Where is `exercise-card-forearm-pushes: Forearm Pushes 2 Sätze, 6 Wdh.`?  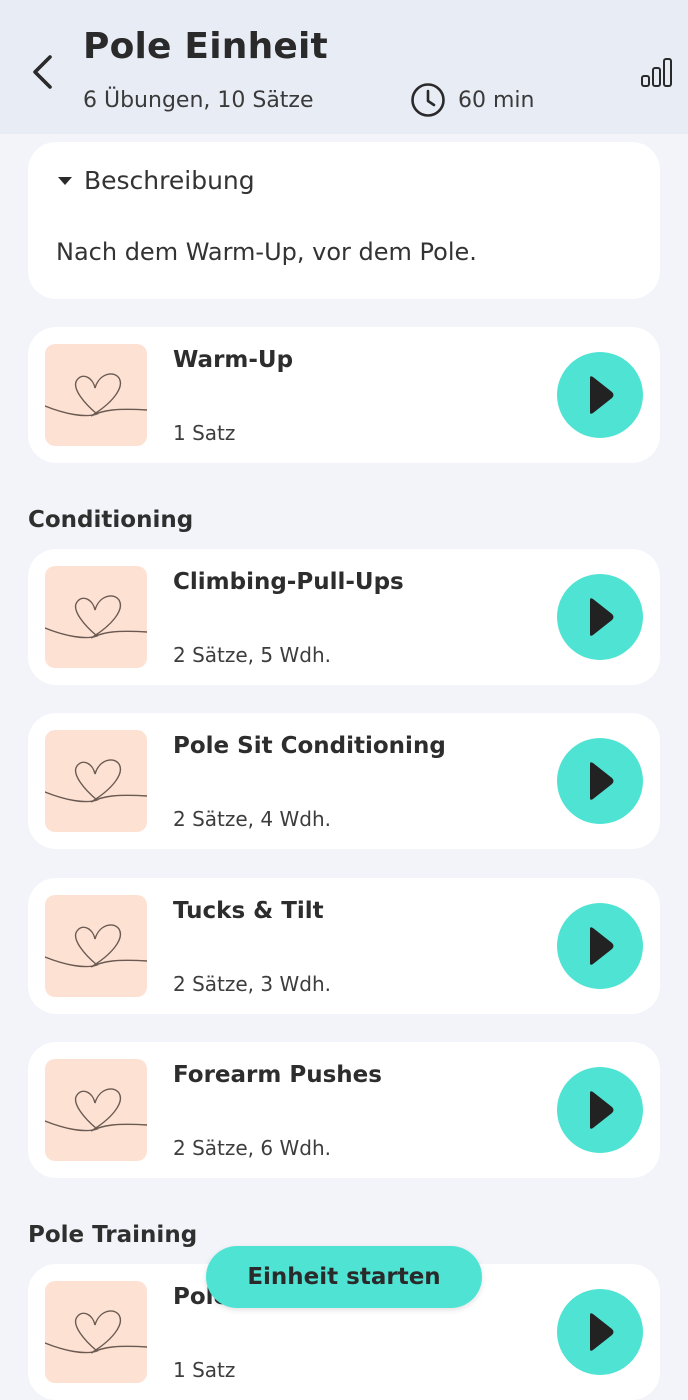
exercise-card-forearm-pushes: Forearm Pushes 2 Sätze, 6 Wdh. is located at coordinates (344, 1110).